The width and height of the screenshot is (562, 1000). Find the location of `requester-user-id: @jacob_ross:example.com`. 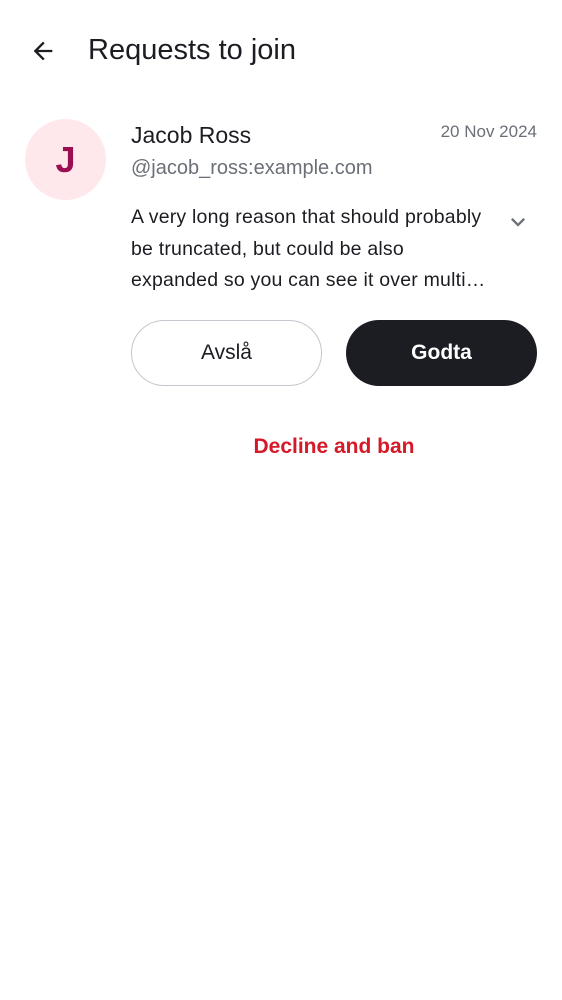

requester-user-id: @jacob_ross:example.com is located at coordinates (252, 168).